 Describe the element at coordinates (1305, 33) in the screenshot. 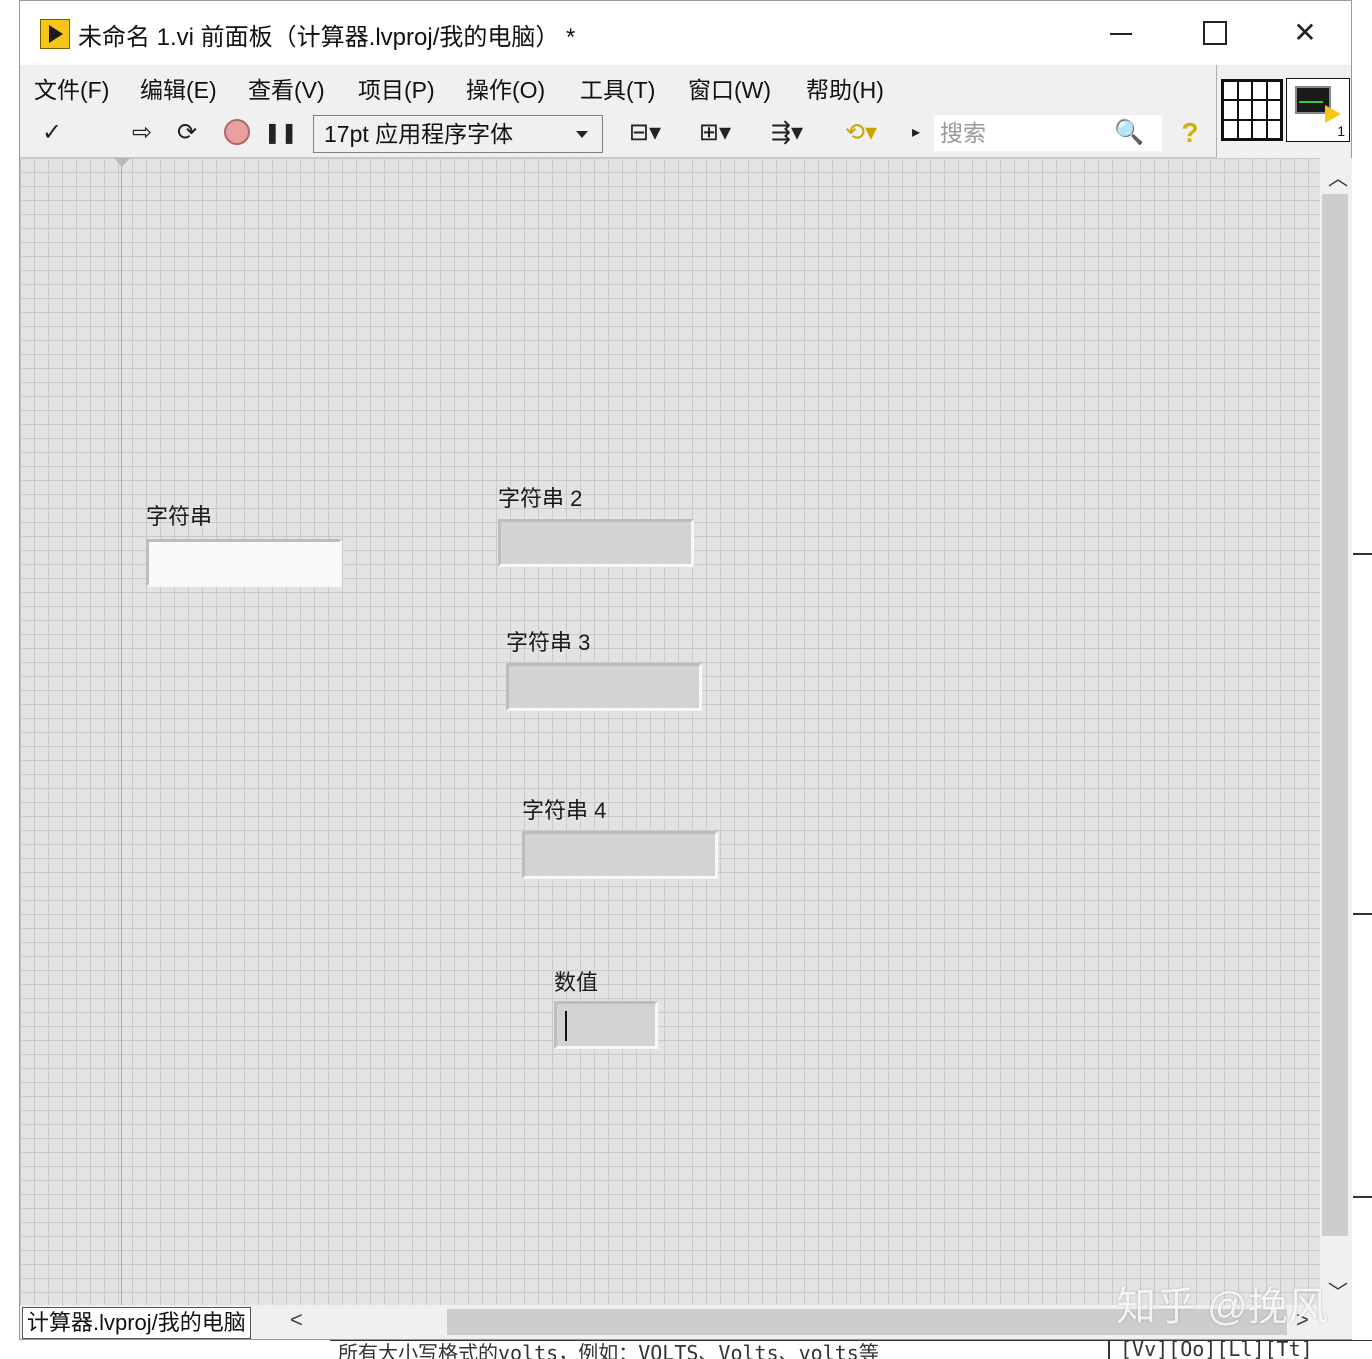

I see `close-button: ✕` at that location.